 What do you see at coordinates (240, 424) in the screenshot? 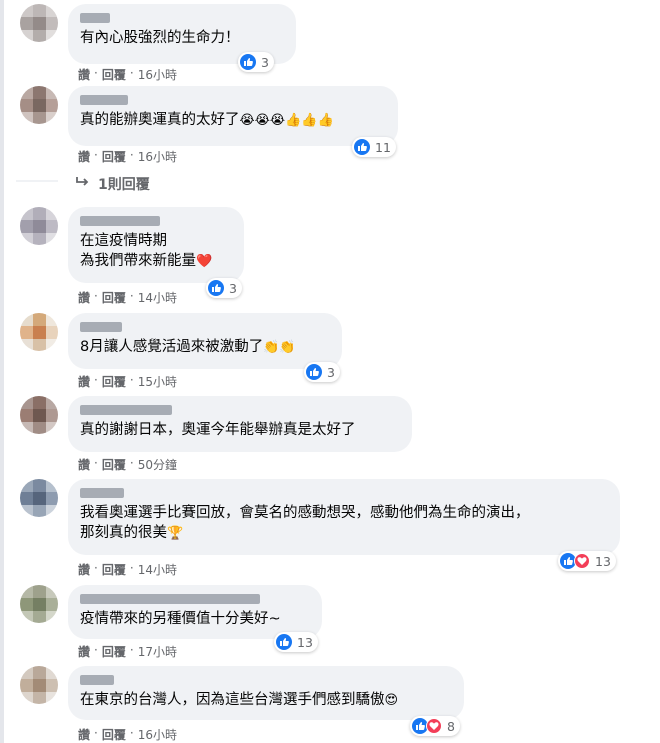
I see `comment-bubble: 真的謝謝日本，奧運今年能舉辦真是太好了` at bounding box center [240, 424].